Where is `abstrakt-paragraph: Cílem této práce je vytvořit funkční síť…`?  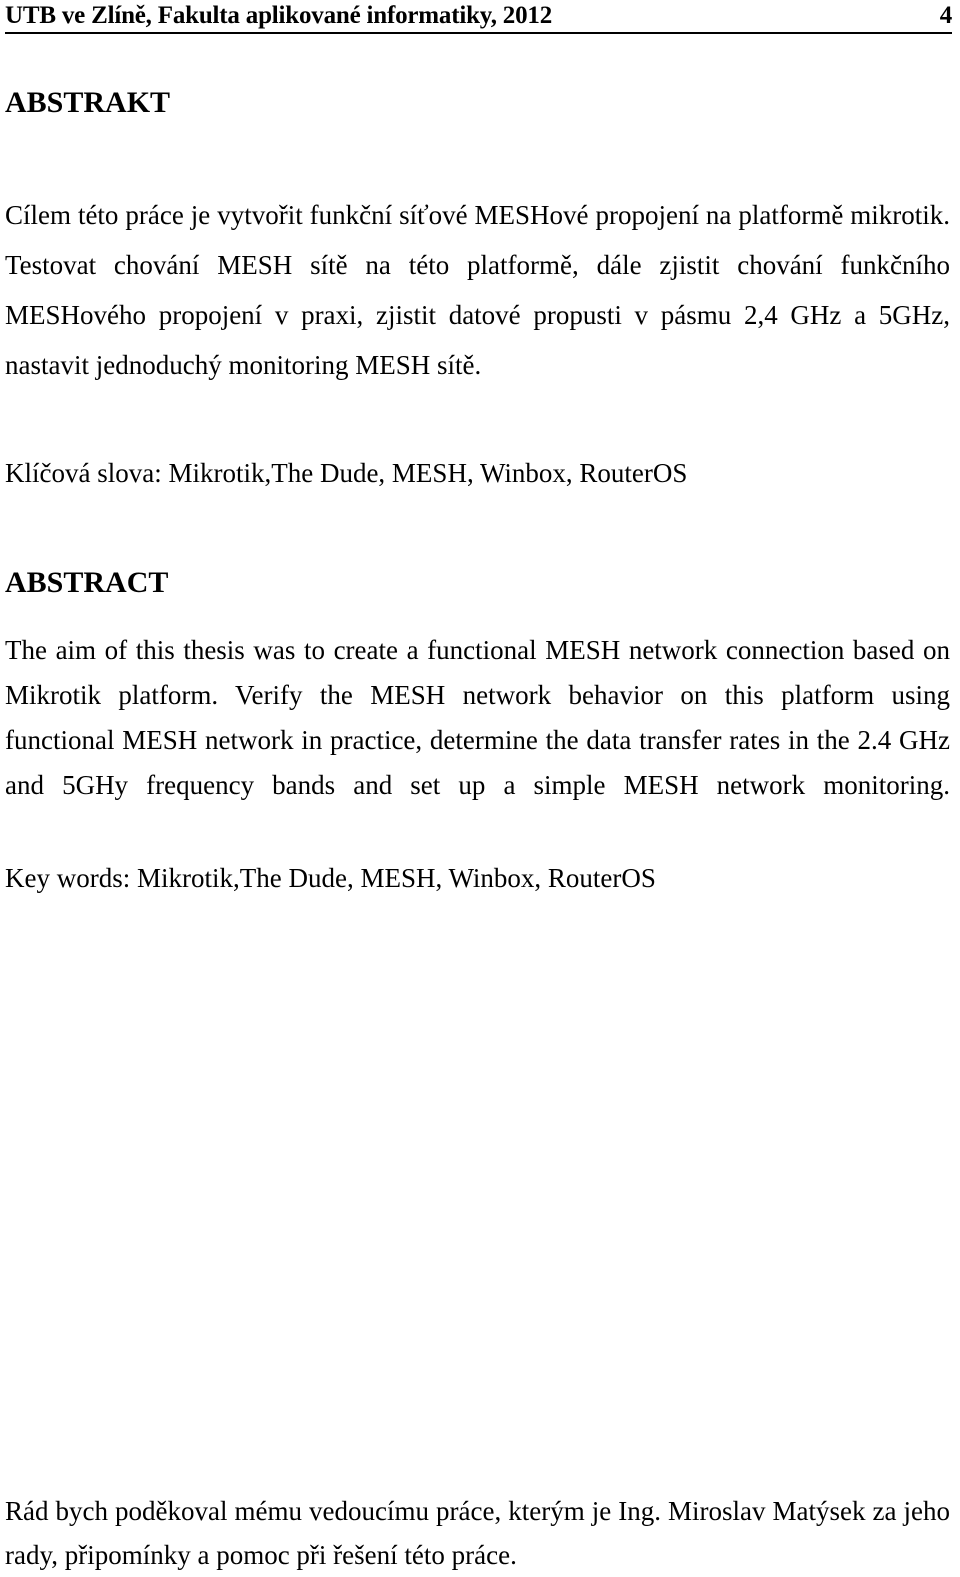
abstrakt-paragraph: Cílem této práce je vytvořit funkční síť… is located at coordinates (477, 290).